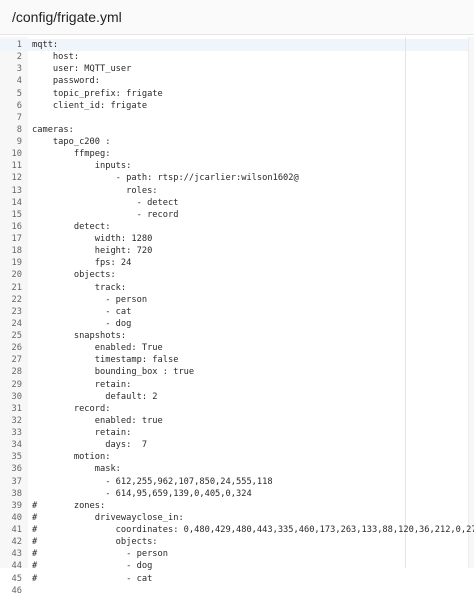 This screenshot has width=474, height=597. What do you see at coordinates (16, 457) in the screenshot?
I see `line-number: 35` at bounding box center [16, 457].